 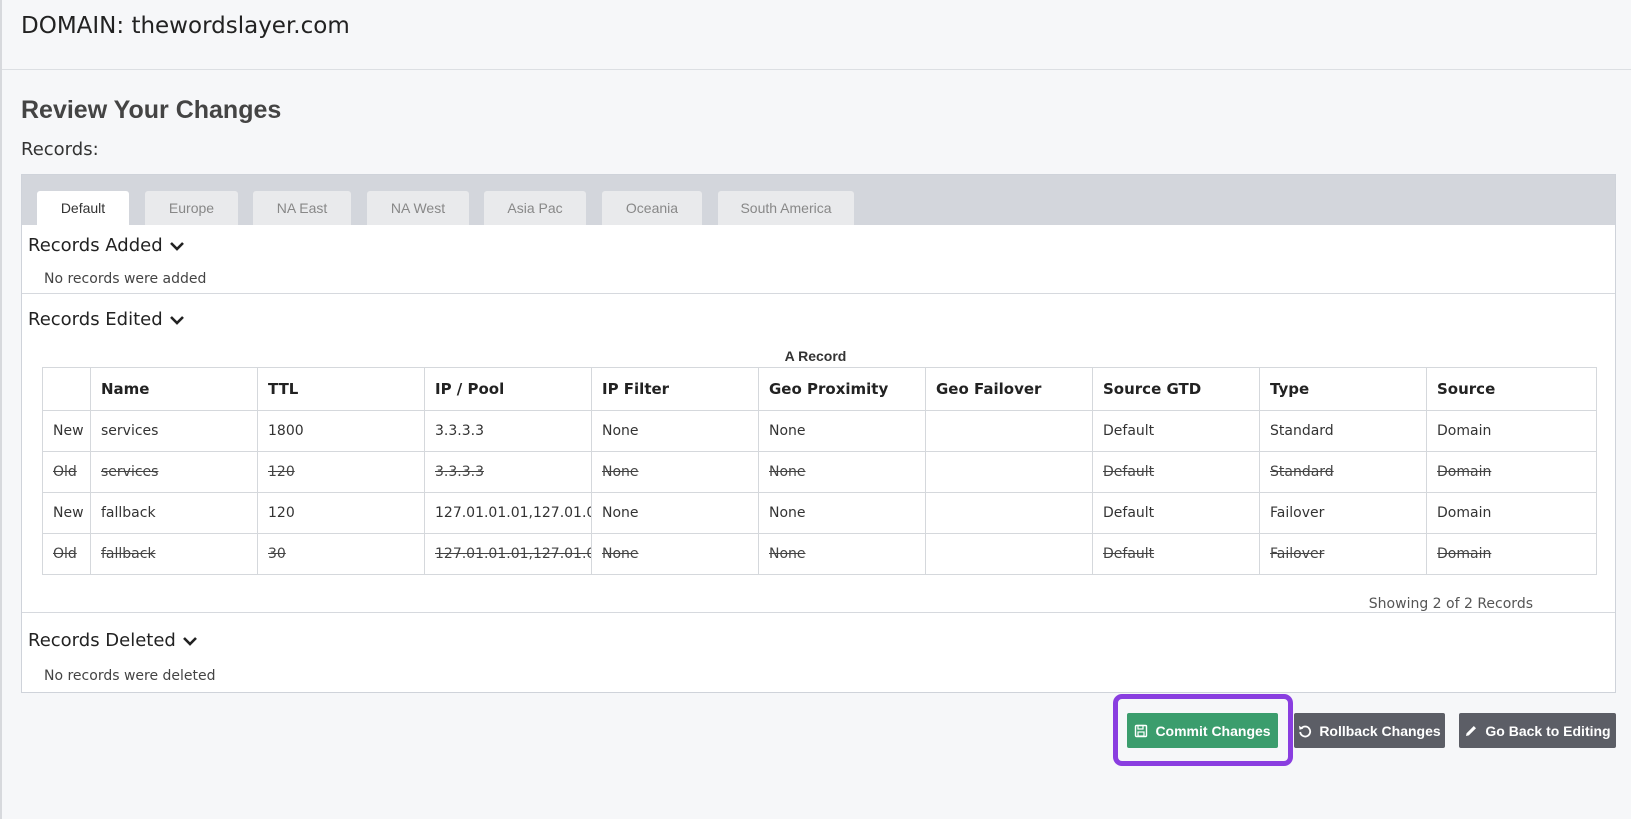 I want to click on records-added-empty: No records were added, so click(x=125, y=279).